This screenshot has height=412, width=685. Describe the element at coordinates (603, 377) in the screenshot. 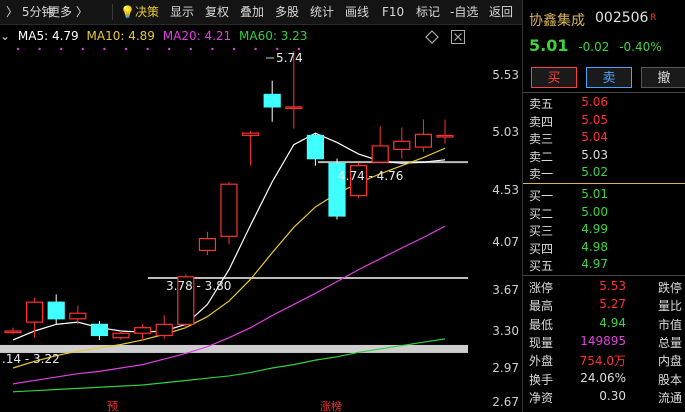

I see `stat-value: 24.06%` at that location.